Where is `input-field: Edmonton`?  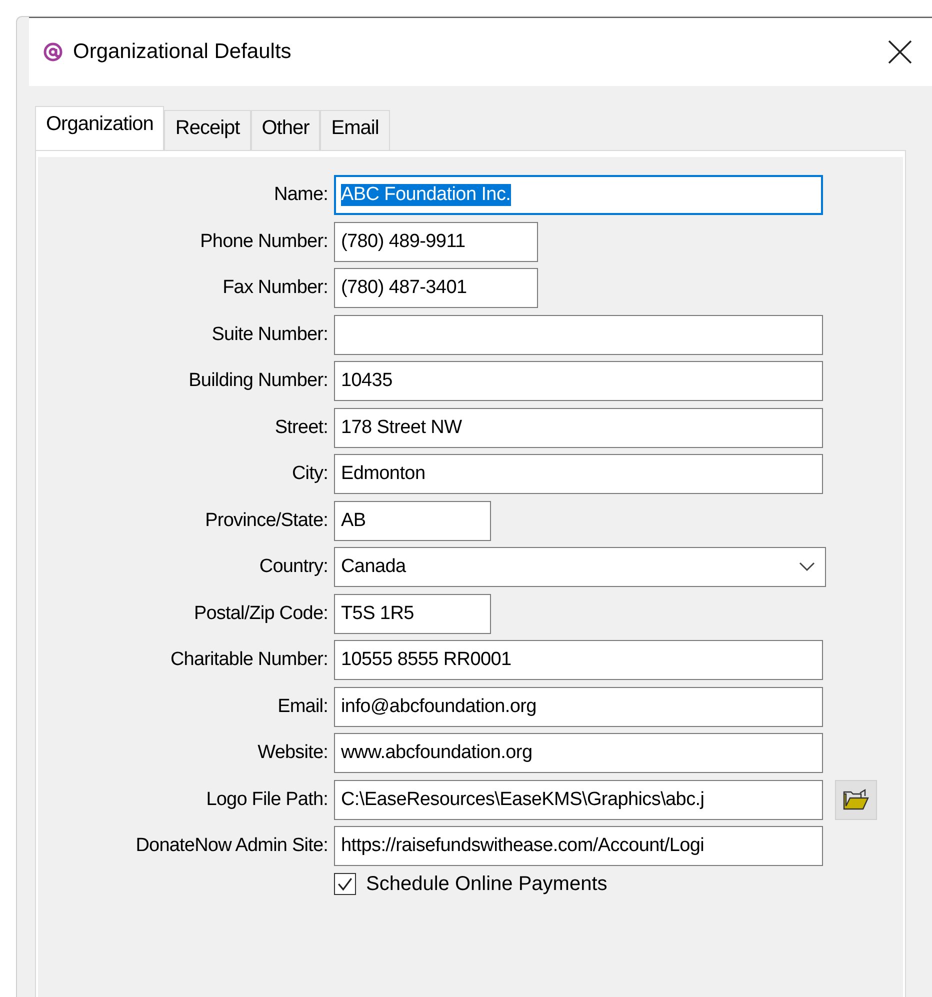
input-field: Edmonton is located at coordinates (578, 474).